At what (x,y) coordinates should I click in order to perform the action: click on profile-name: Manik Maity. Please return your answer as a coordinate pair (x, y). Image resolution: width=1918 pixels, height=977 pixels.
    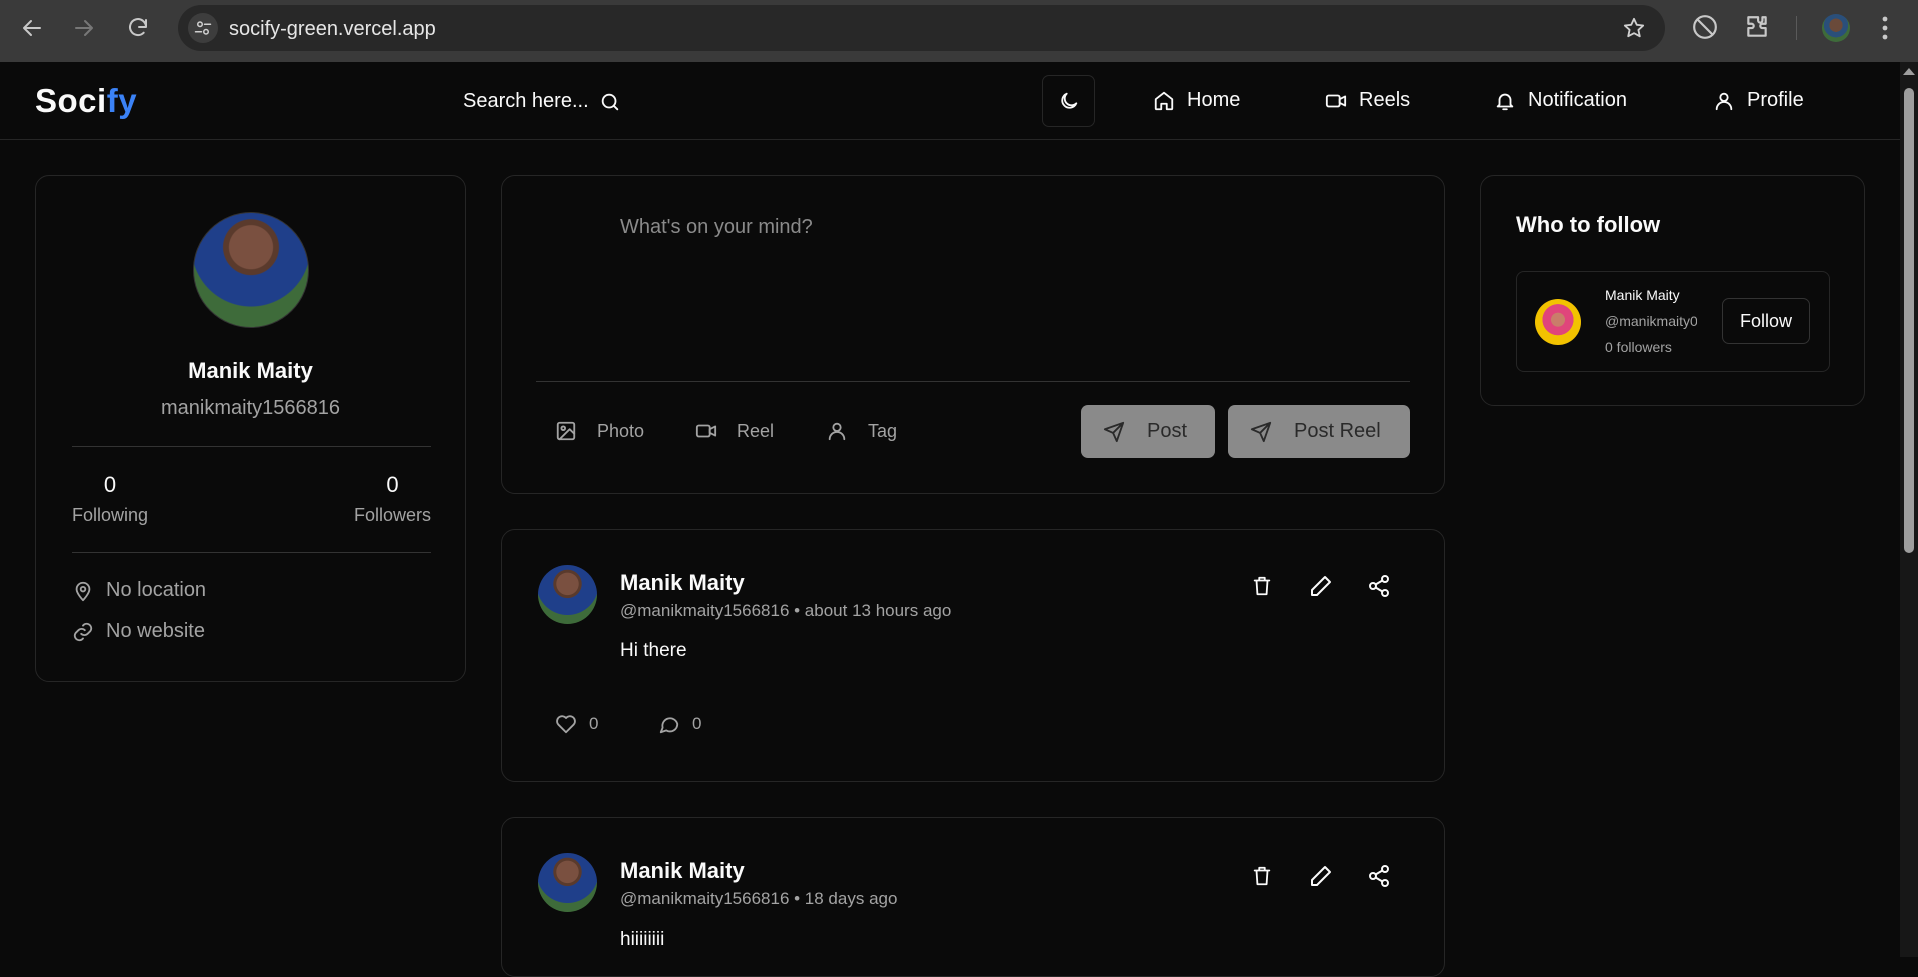
    Looking at the image, I should click on (250, 371).